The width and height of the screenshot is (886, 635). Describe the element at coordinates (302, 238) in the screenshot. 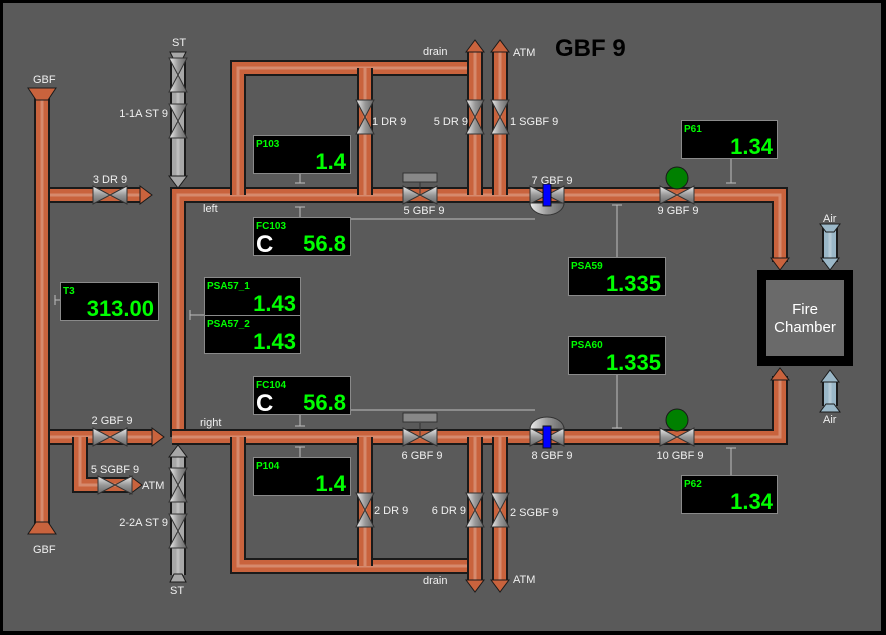

I see `display-fc103: FC10356.8C` at that location.